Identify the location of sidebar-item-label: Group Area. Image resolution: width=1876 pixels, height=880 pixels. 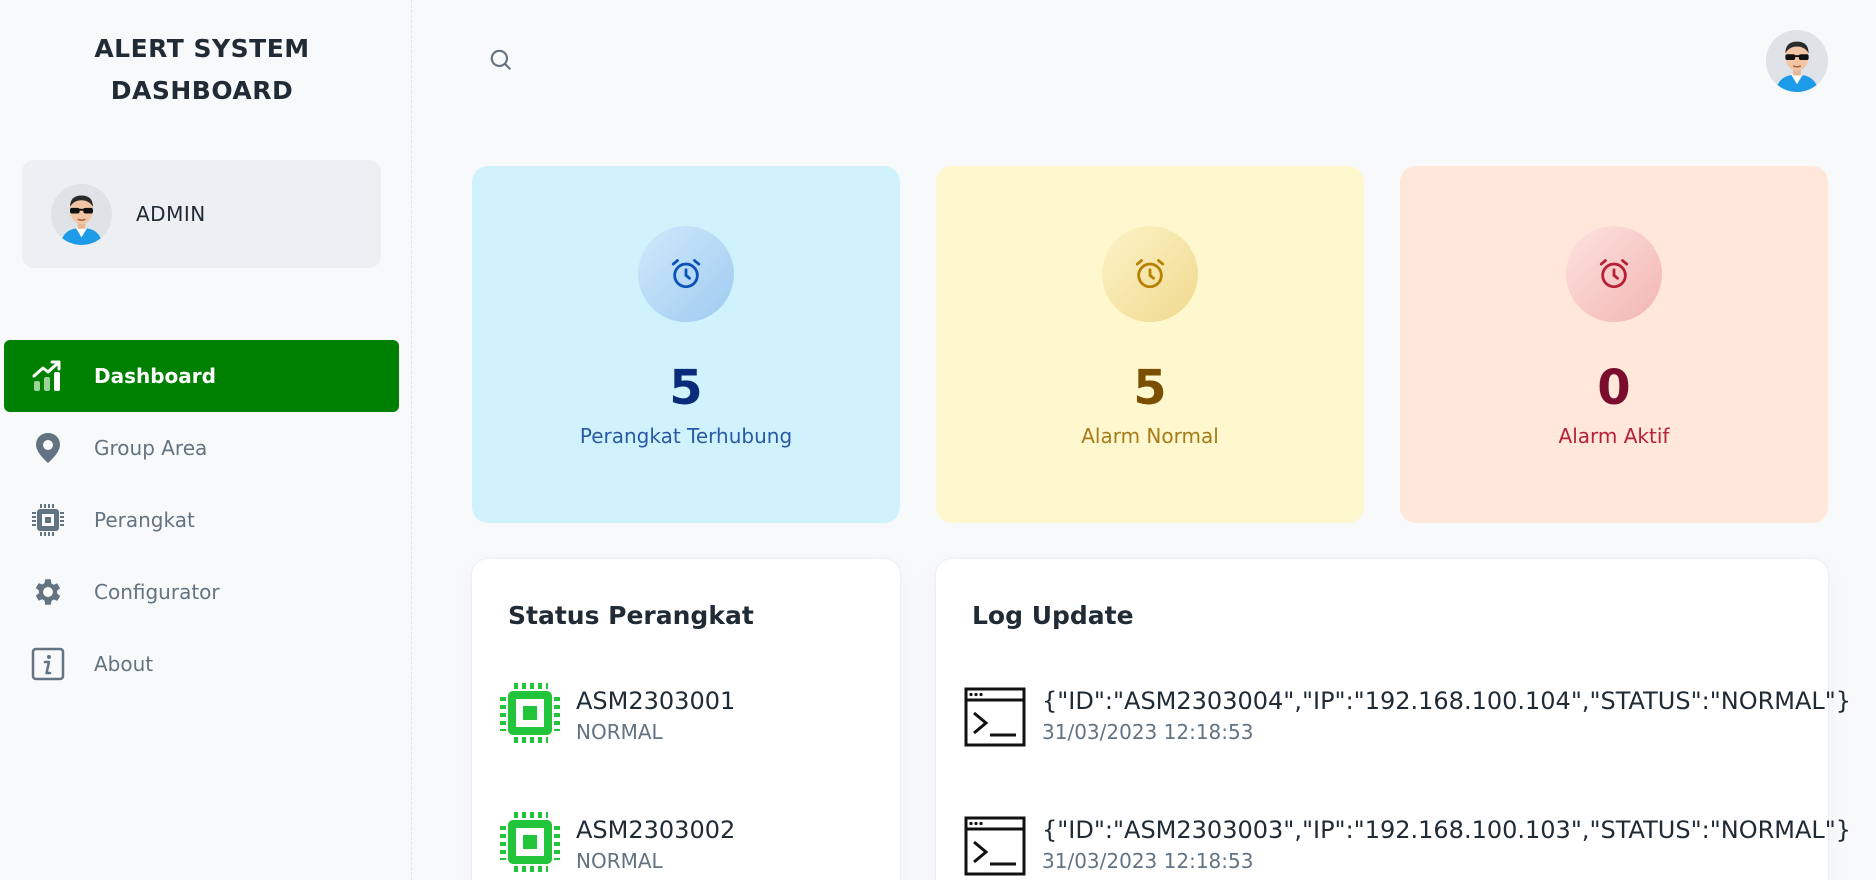
(151, 448).